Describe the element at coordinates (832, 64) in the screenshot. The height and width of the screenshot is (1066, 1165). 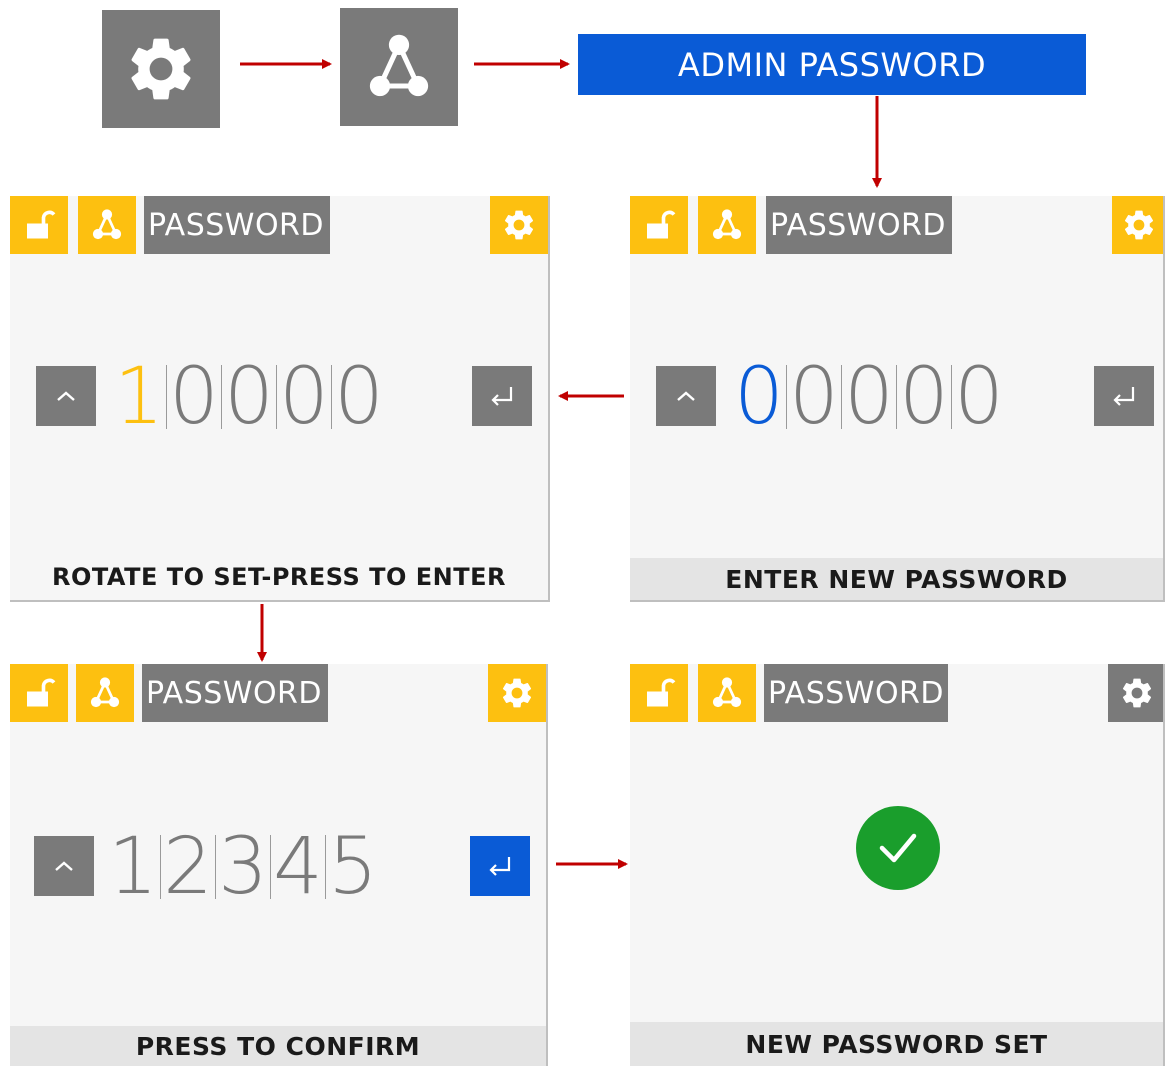
I see `admin-password-button: ADMIN PASSWORD` at that location.